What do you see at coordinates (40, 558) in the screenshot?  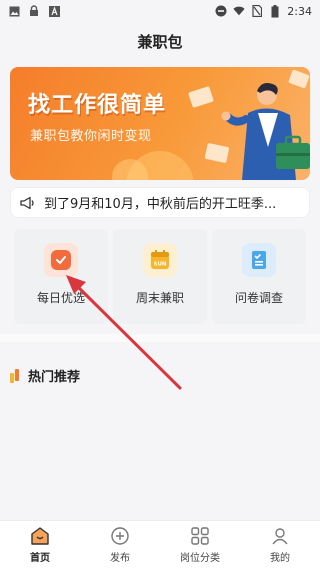 I see `nav-label: 首页` at bounding box center [40, 558].